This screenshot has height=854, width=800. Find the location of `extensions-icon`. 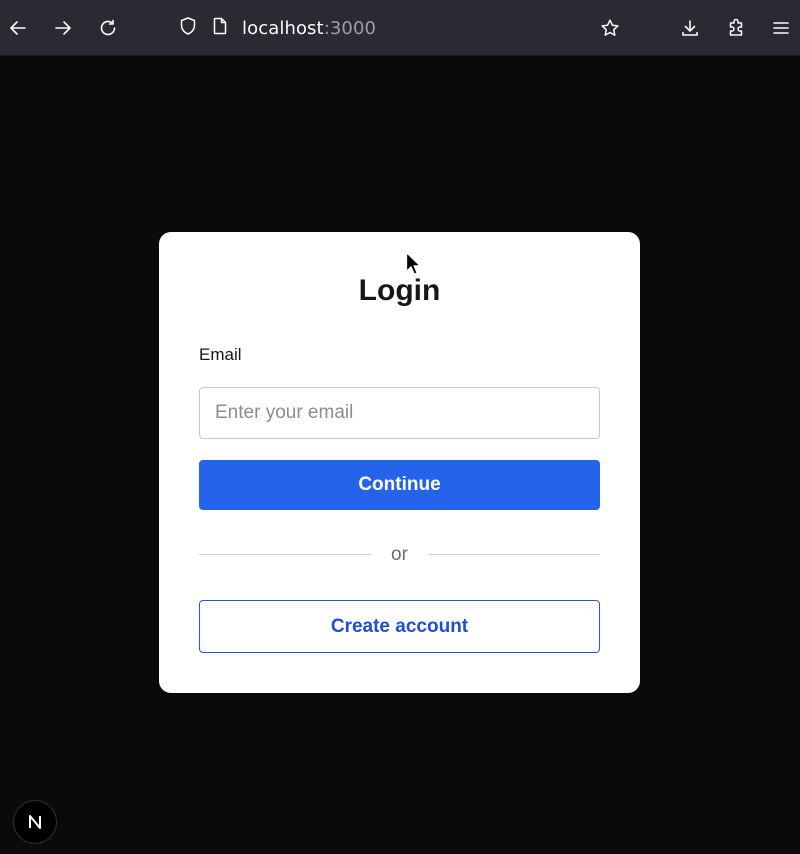

extensions-icon is located at coordinates (736, 28).